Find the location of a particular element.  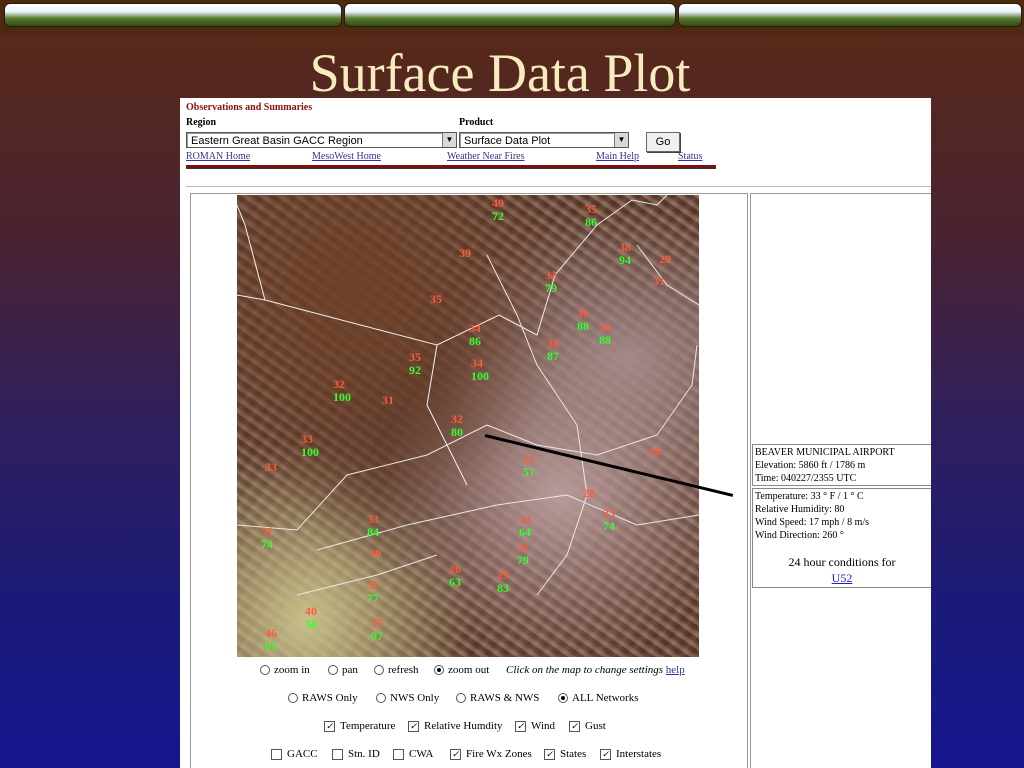

station-obs: 33 79 is located at coordinates (551, 282).